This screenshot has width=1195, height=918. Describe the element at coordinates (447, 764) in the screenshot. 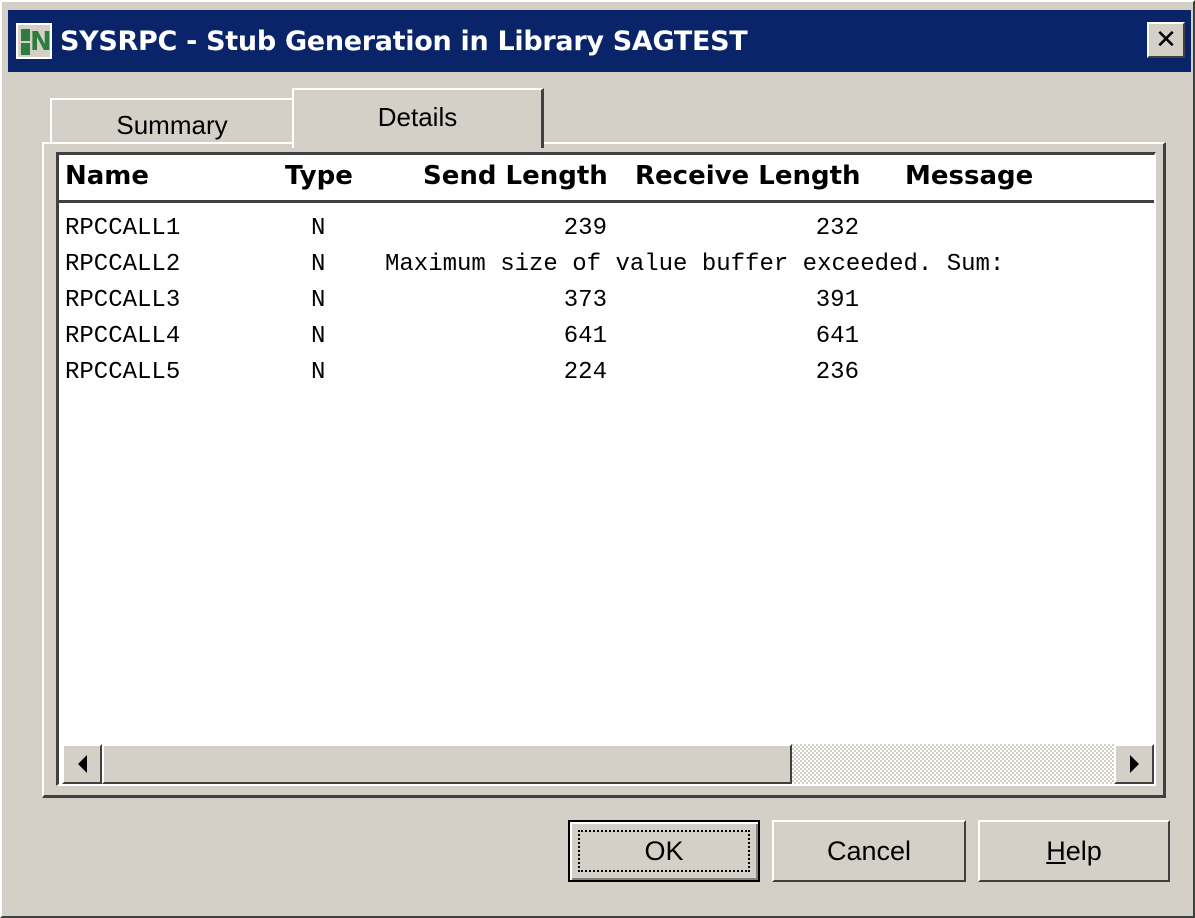

I see `scrollbar-thumb` at that location.